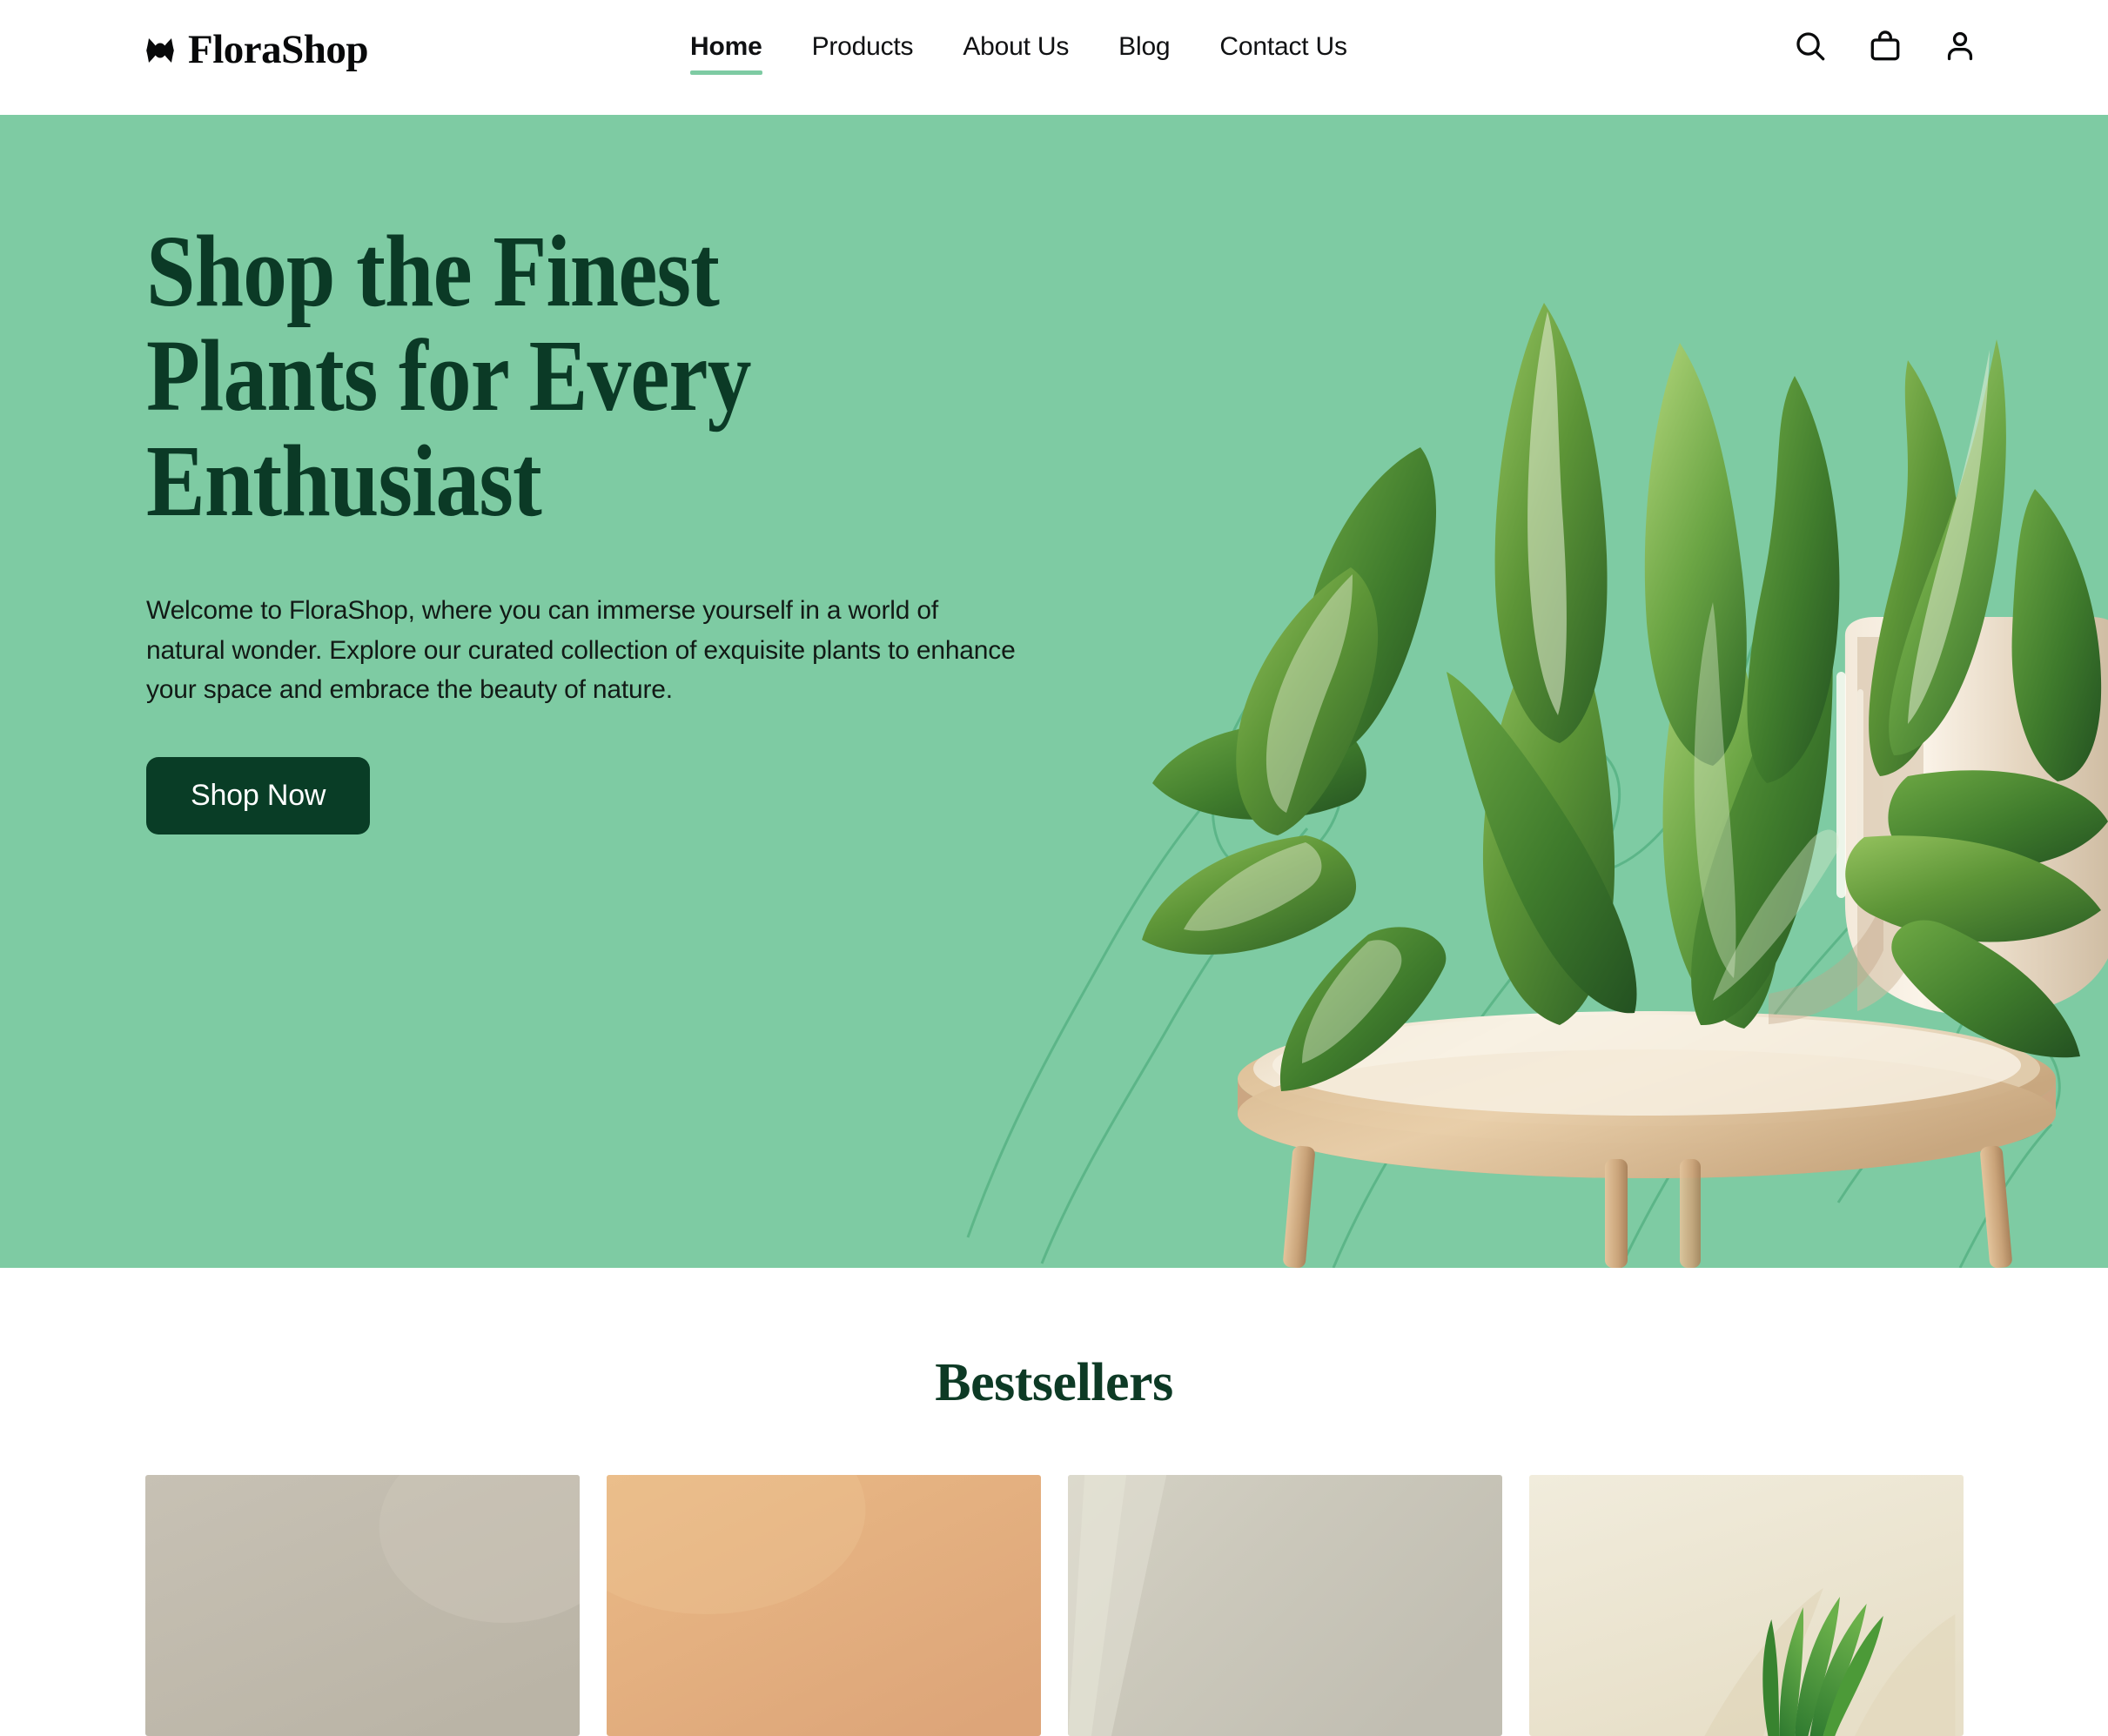 The width and height of the screenshot is (2108, 1736). I want to click on flower-mark-icon, so click(160, 50).